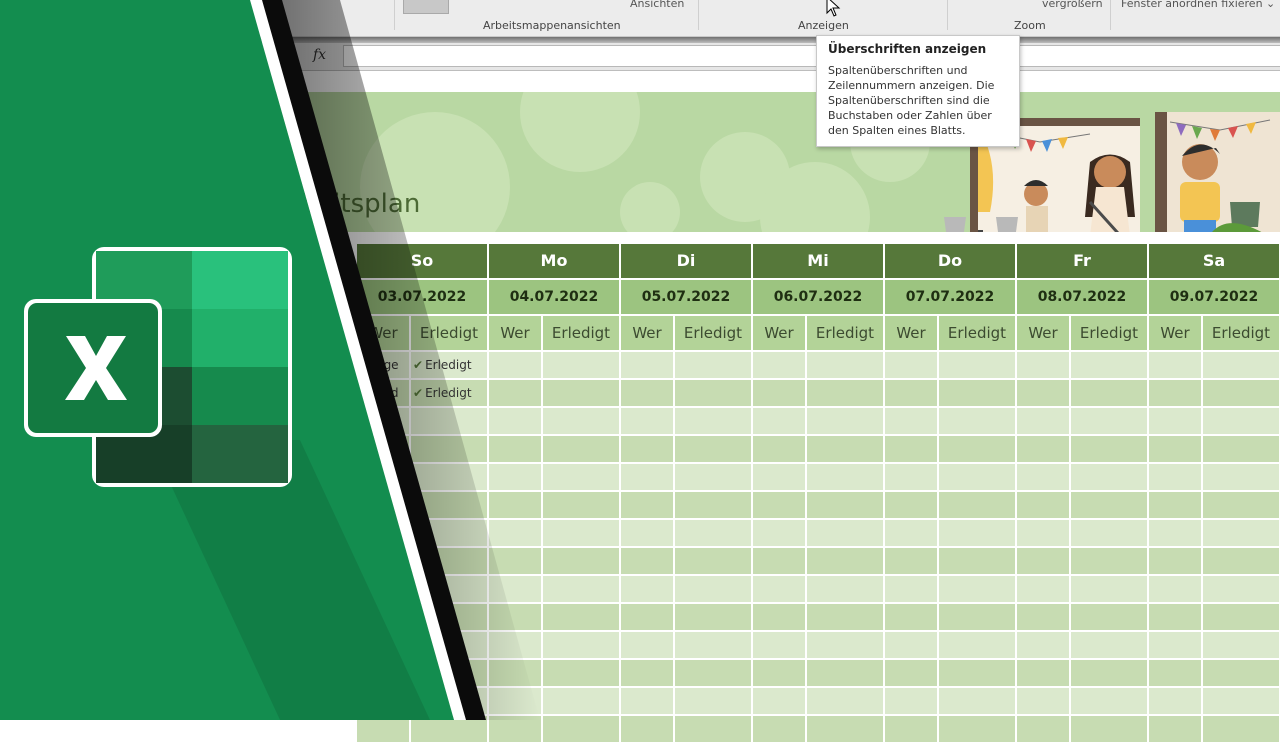 The height and width of the screenshot is (742, 1280). I want to click on ribbon-vergroessern-label: vergrößern, so click(1072, 5).